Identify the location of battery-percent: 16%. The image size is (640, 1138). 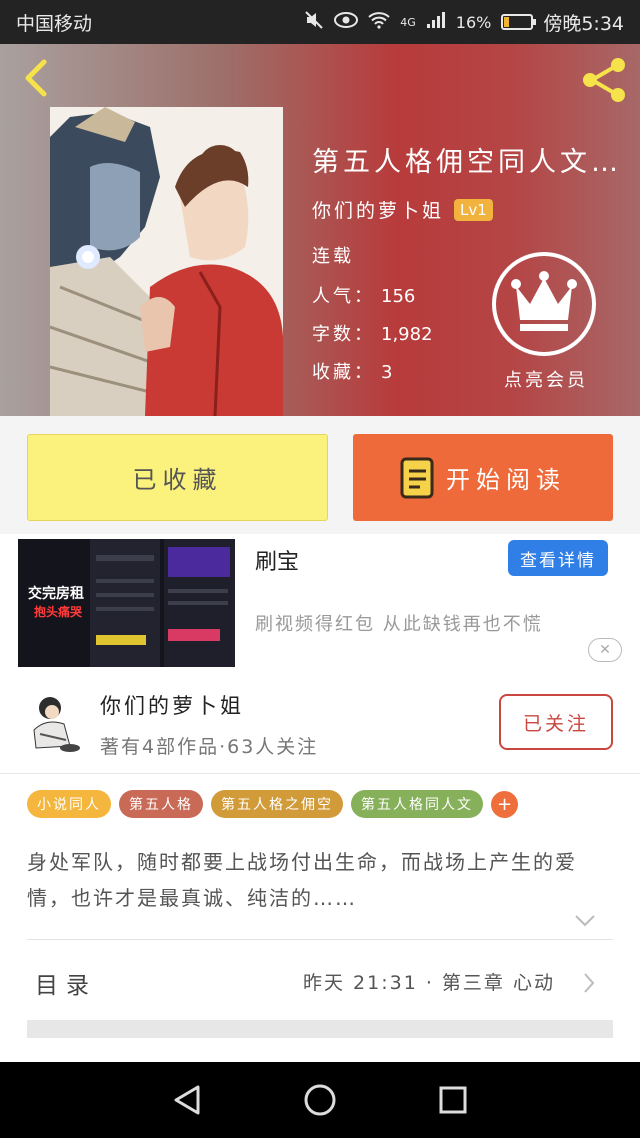
(473, 22).